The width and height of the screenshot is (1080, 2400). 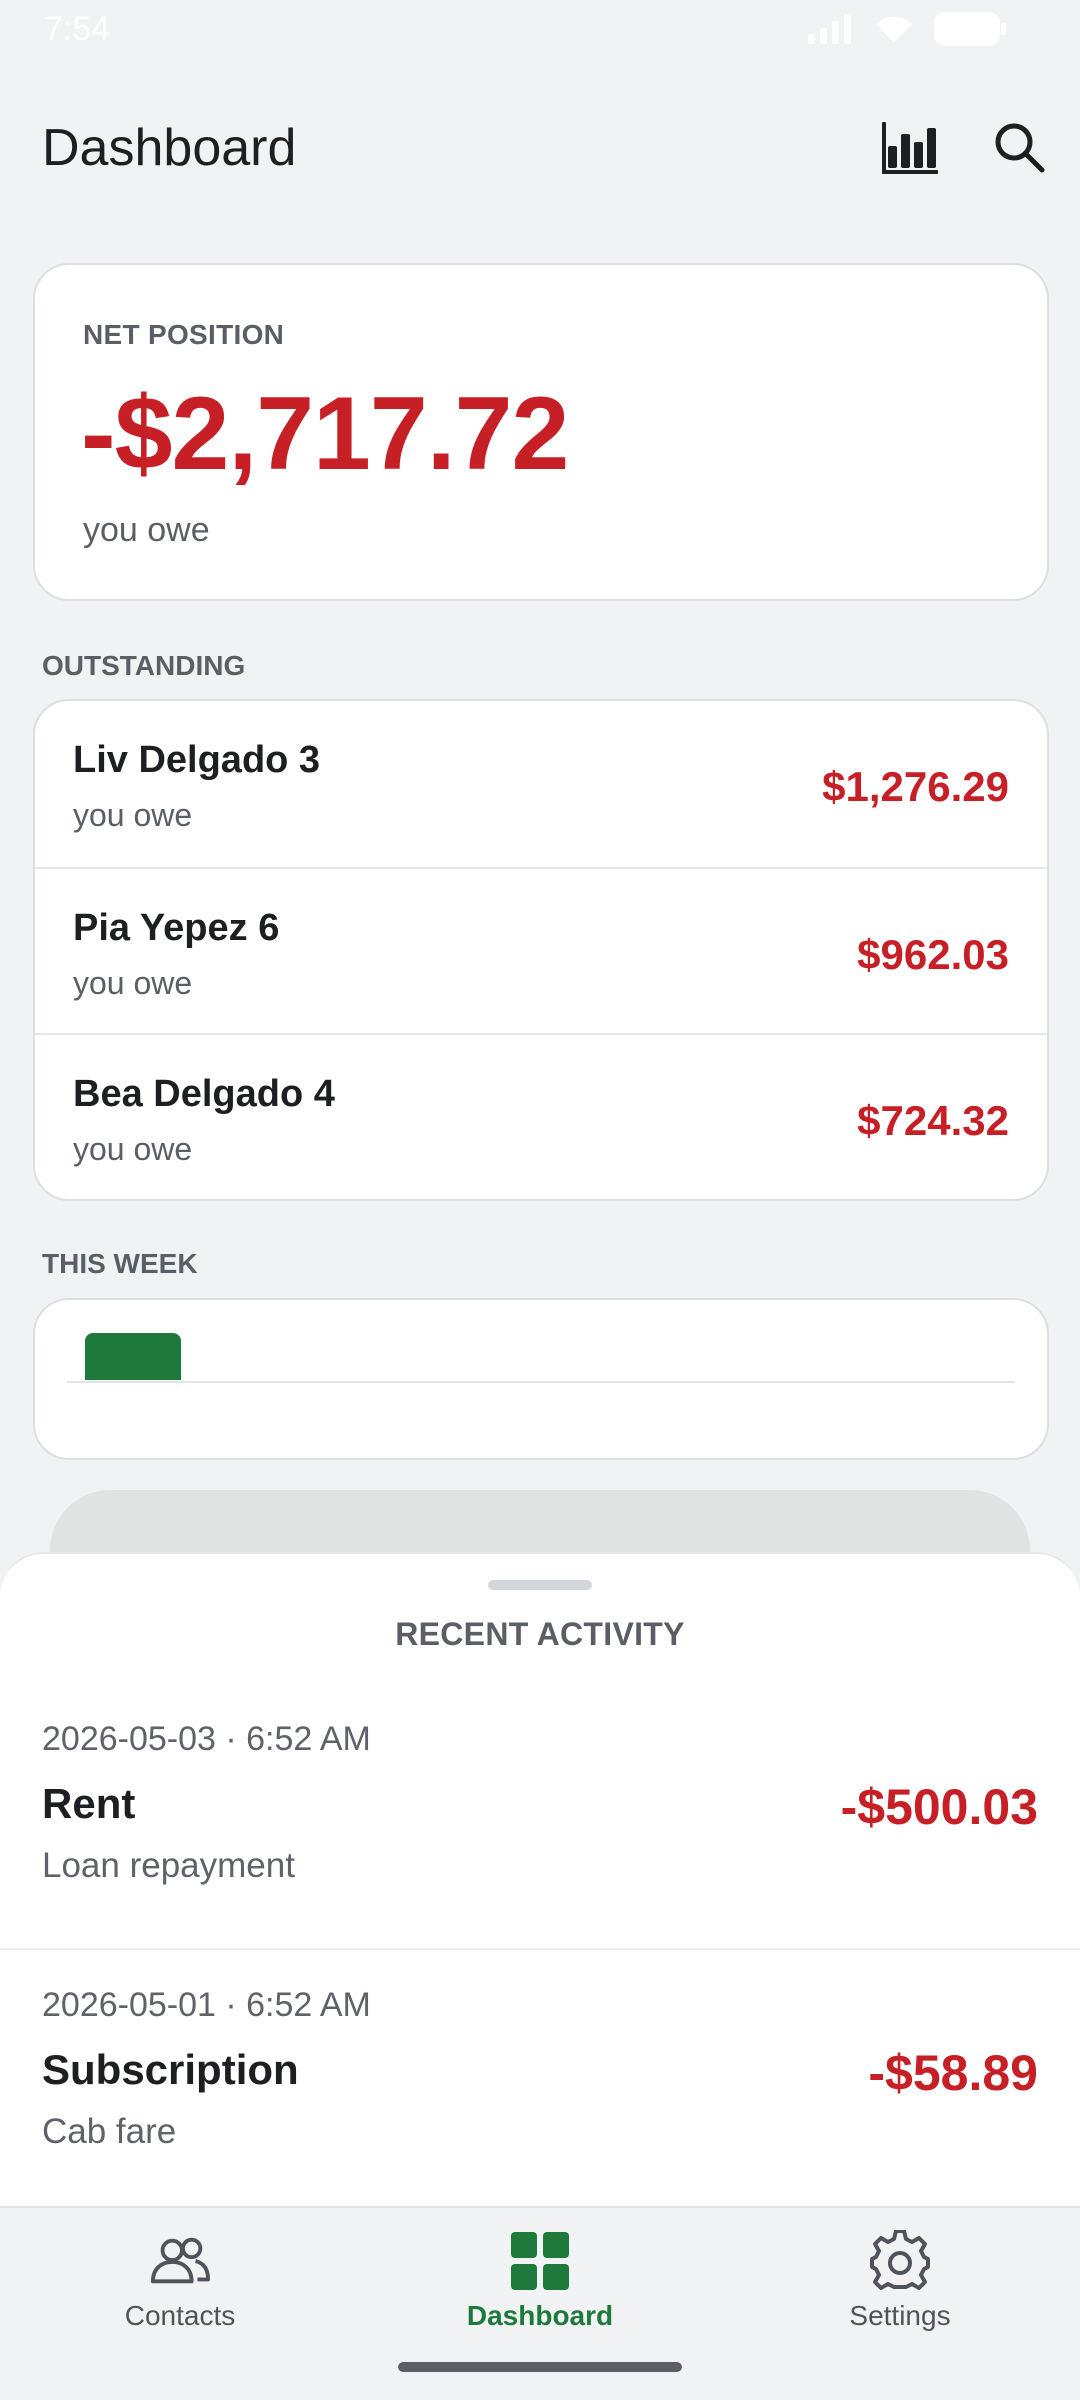 I want to click on status-time: 7:54, so click(x=77, y=29).